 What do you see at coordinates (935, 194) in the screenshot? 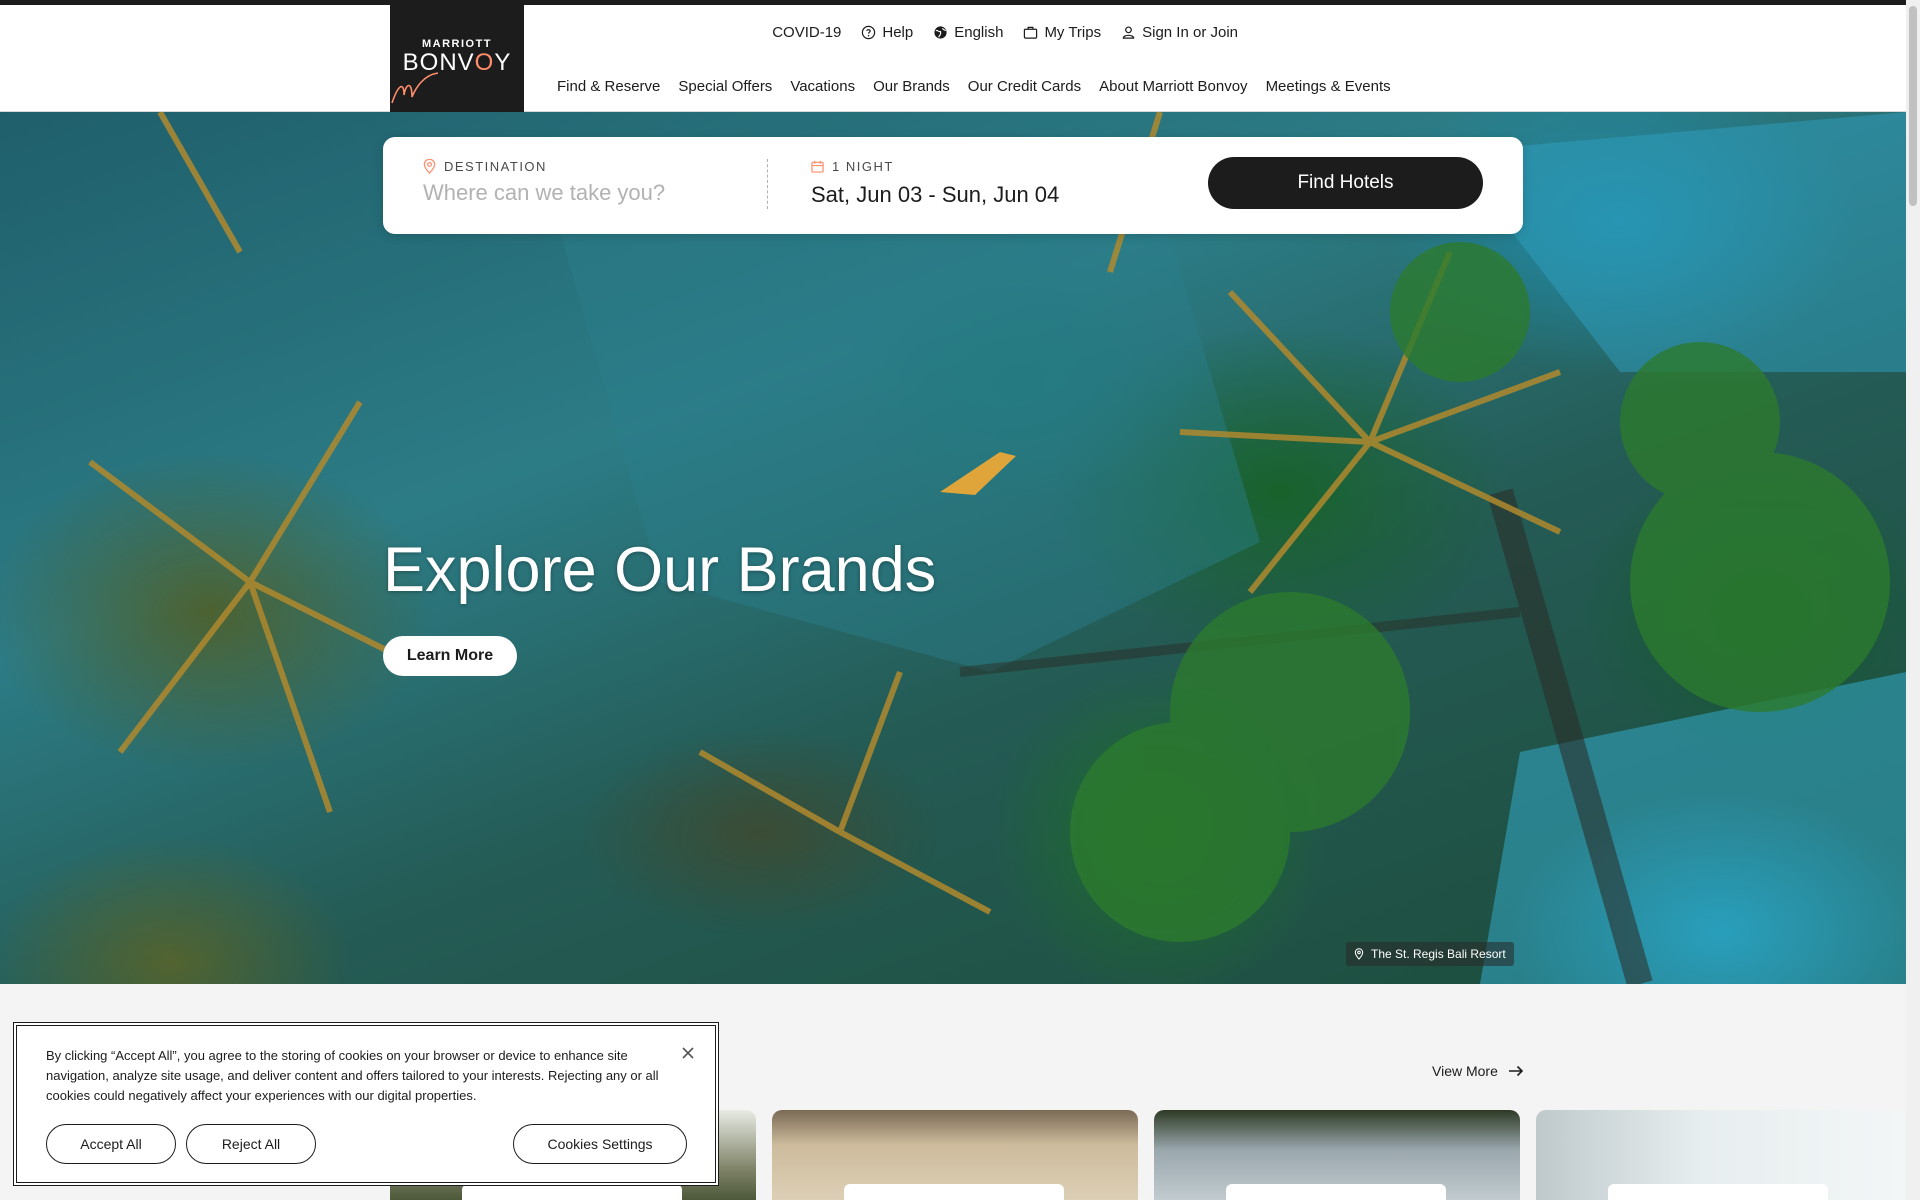
I see `dates-value: Sat, Jun 03 - Sun, Jun 04` at bounding box center [935, 194].